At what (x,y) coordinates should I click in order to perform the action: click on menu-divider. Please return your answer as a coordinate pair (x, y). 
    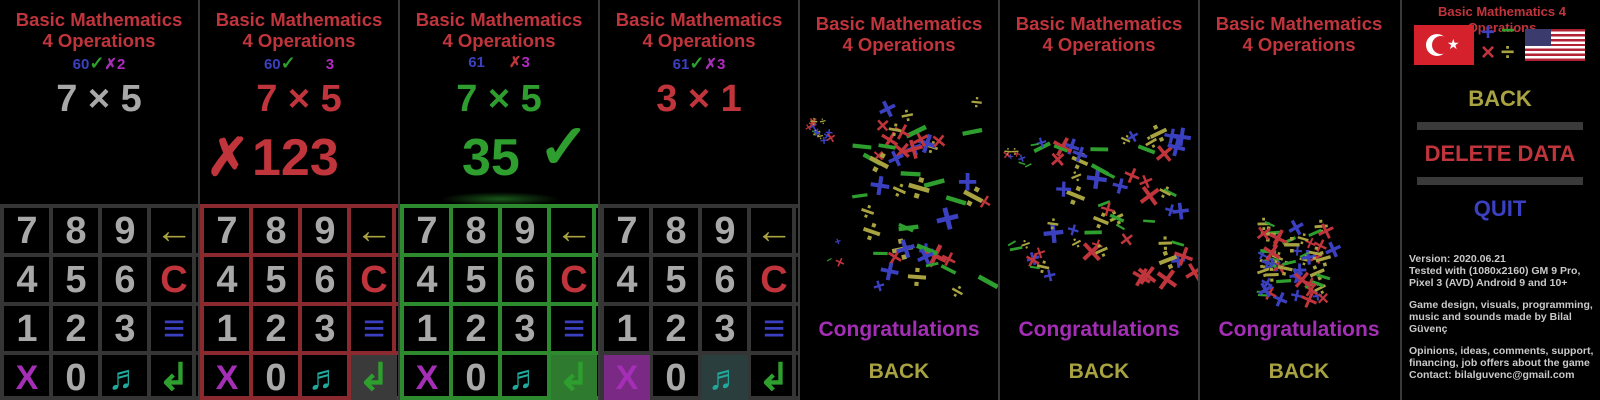
    Looking at the image, I should click on (1500, 181).